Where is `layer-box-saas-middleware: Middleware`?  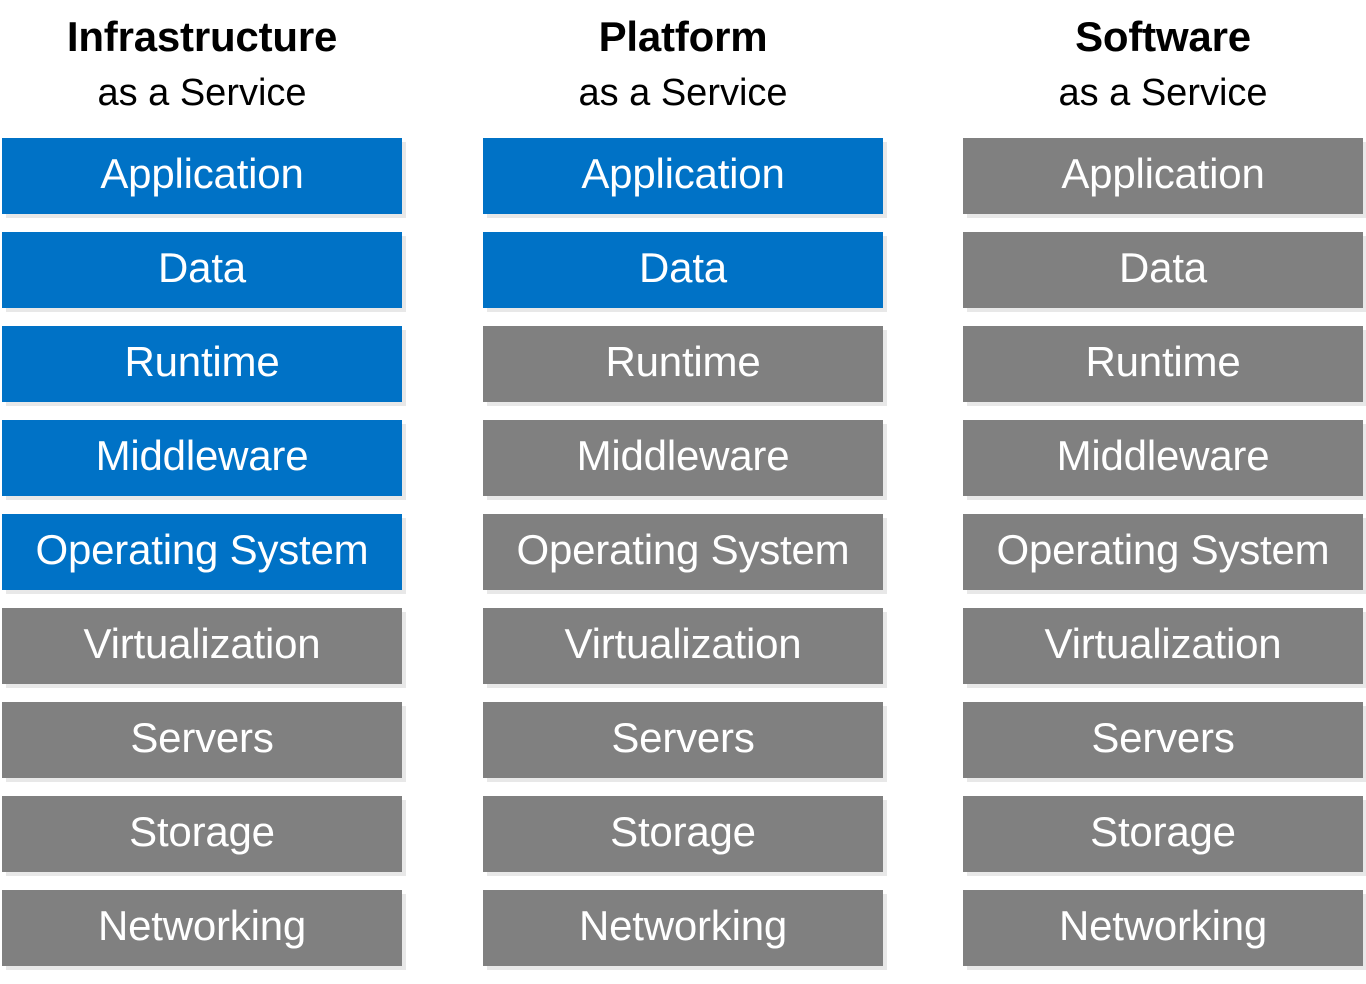 layer-box-saas-middleware: Middleware is located at coordinates (1163, 458).